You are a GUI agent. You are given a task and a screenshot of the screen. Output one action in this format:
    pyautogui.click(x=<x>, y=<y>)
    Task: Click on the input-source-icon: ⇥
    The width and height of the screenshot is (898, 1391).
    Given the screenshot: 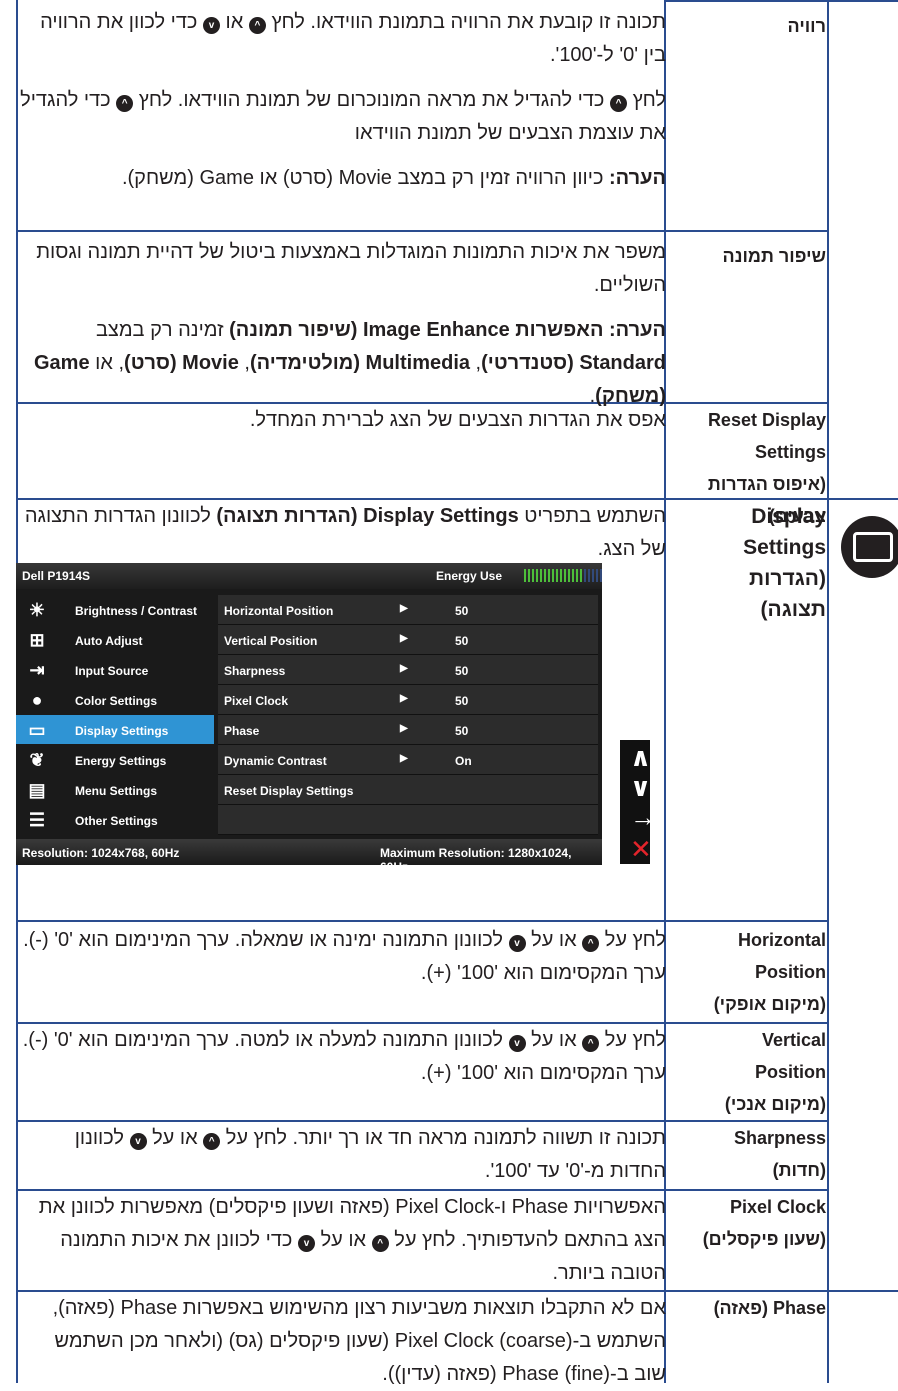 What is the action you would take?
    pyautogui.click(x=37, y=670)
    